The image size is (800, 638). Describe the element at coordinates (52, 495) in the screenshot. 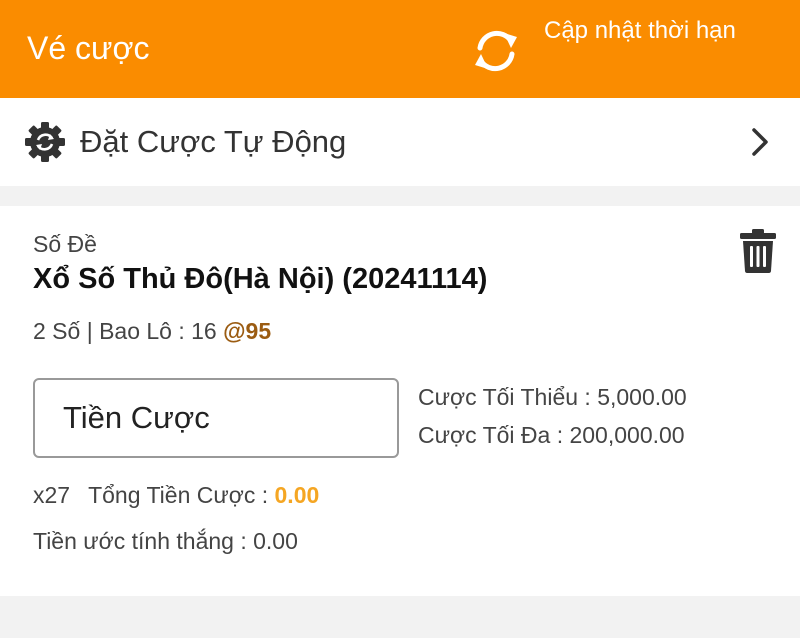

I see `multiplier: x27` at that location.